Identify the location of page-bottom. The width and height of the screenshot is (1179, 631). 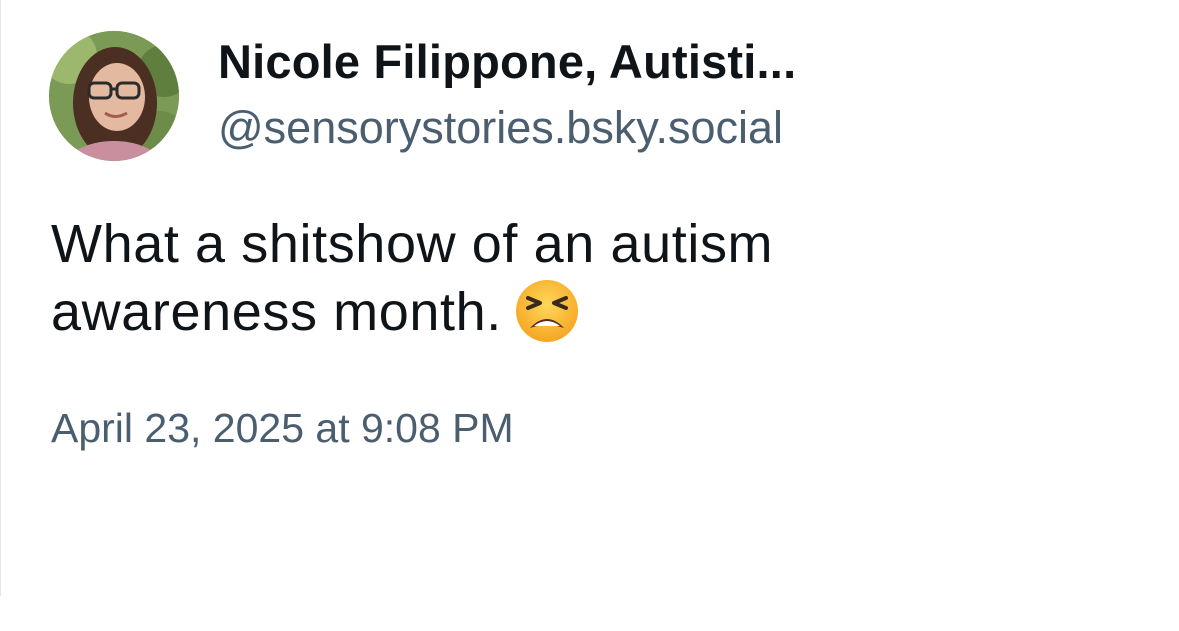
(589, 613).